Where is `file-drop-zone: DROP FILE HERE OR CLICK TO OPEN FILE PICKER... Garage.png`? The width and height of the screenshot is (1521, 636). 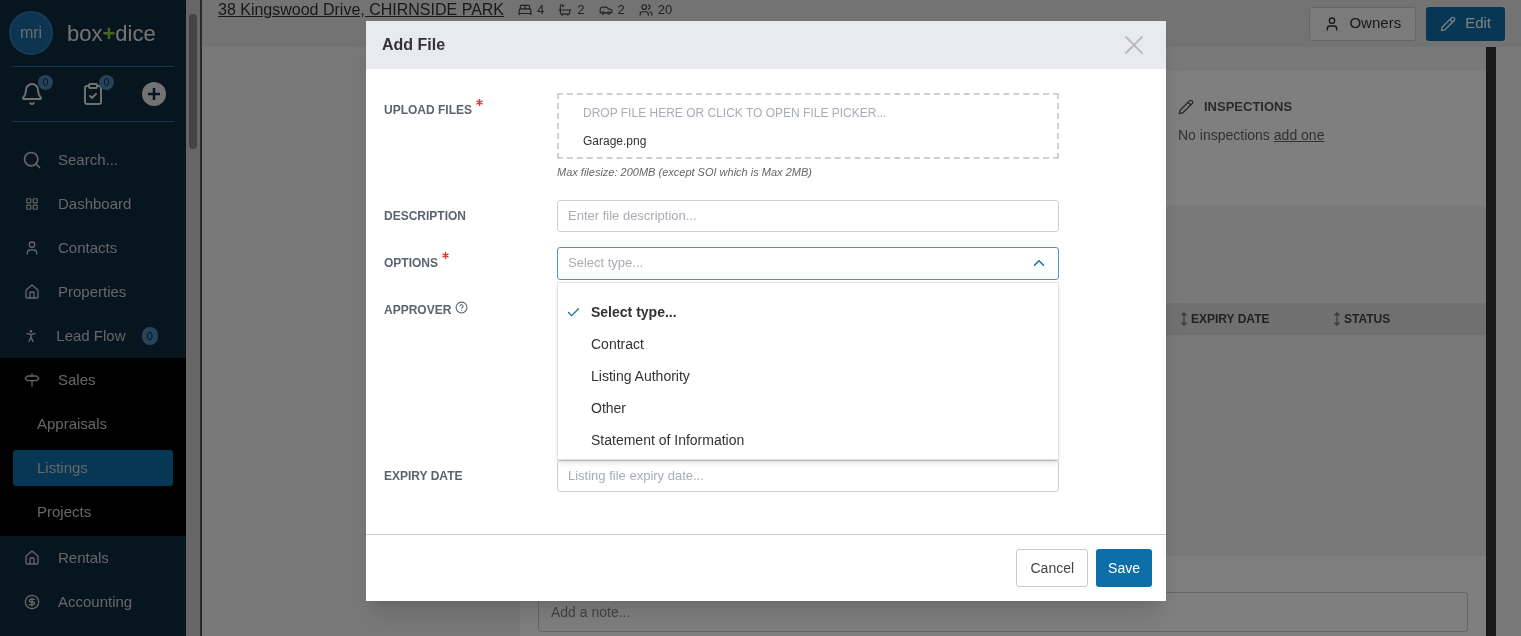 file-drop-zone: DROP FILE HERE OR CLICK TO OPEN FILE PICKER... Garage.png is located at coordinates (808, 126).